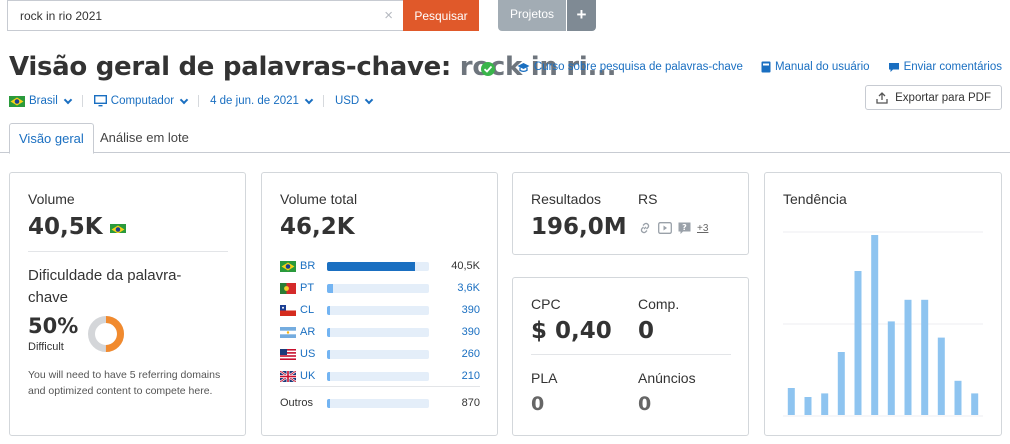  I want to click on pla-label: PLA, so click(544, 378).